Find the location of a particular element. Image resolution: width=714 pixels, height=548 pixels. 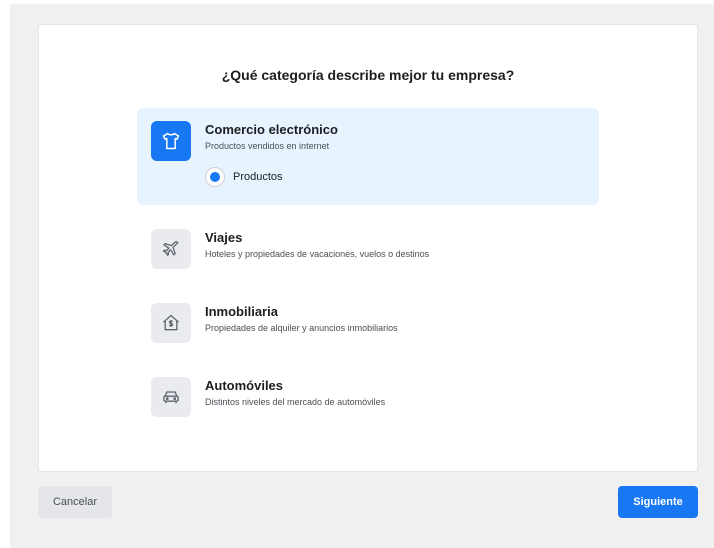

car-icon is located at coordinates (171, 397).